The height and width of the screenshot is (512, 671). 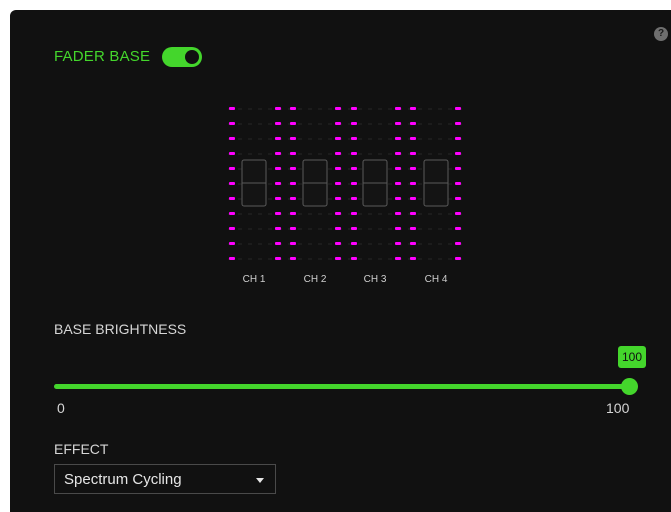 What do you see at coordinates (254, 279) in the screenshot?
I see `channel-label-1: CH 1` at bounding box center [254, 279].